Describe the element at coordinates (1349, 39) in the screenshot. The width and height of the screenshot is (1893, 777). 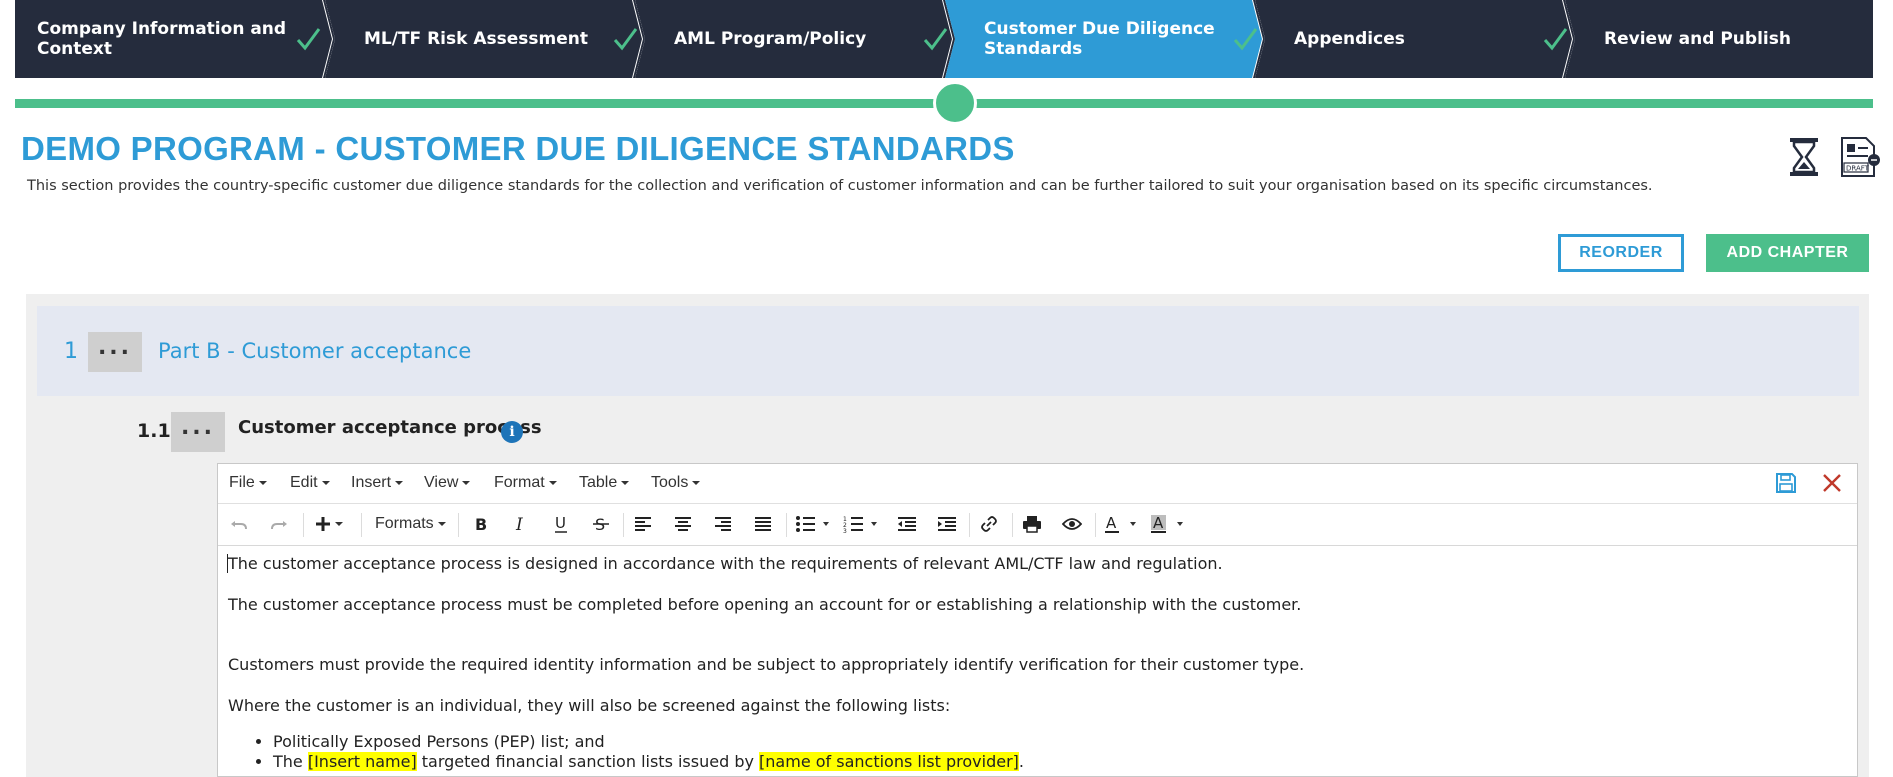
I see `step-label: Appendices` at that location.